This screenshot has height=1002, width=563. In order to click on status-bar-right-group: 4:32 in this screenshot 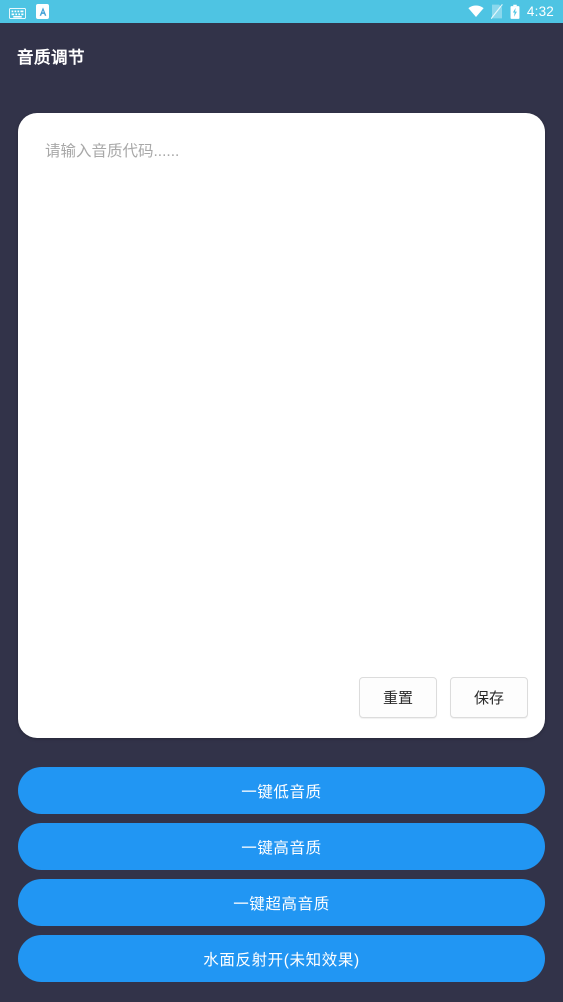, I will do `click(511, 12)`.